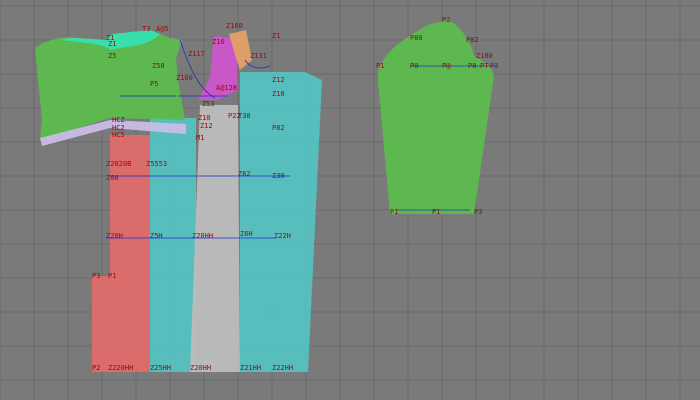 The height and width of the screenshot is (400, 700). Describe the element at coordinates (234, 26) in the screenshot. I see `label-center-z160: Z160` at that location.